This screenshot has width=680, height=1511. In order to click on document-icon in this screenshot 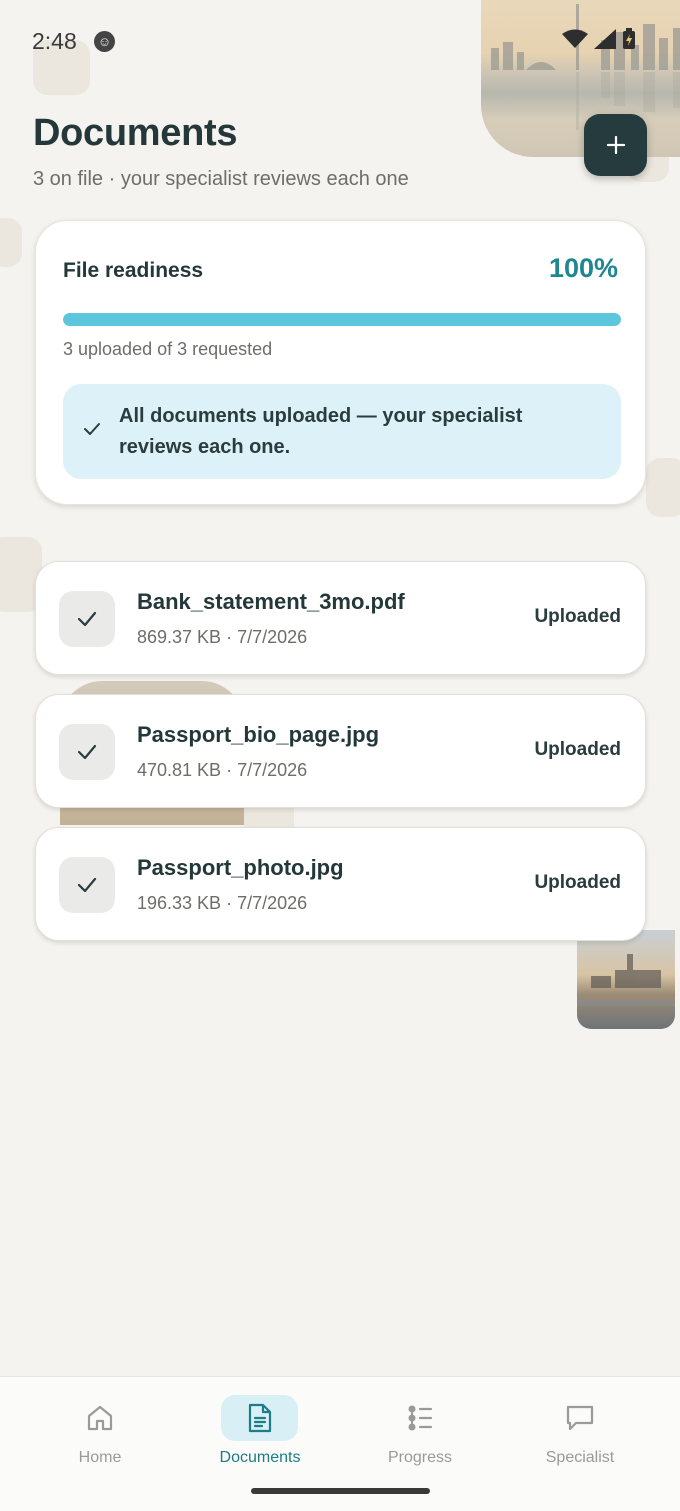, I will do `click(259, 1418)`.